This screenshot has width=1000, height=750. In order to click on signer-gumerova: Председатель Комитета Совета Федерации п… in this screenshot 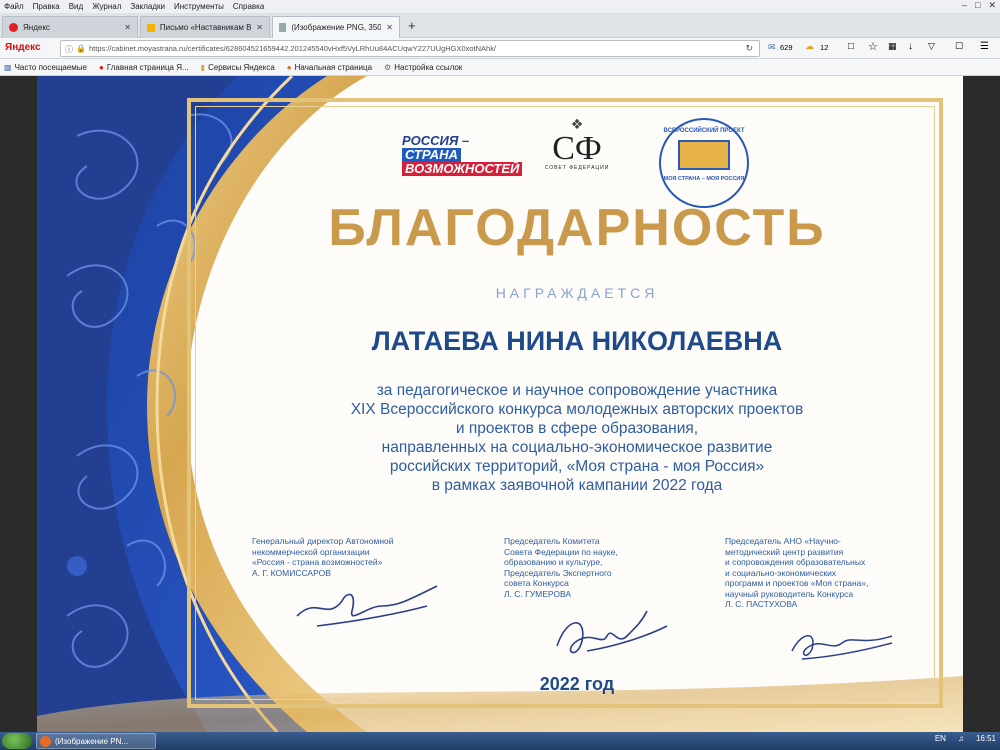, I will do `click(561, 567)`.